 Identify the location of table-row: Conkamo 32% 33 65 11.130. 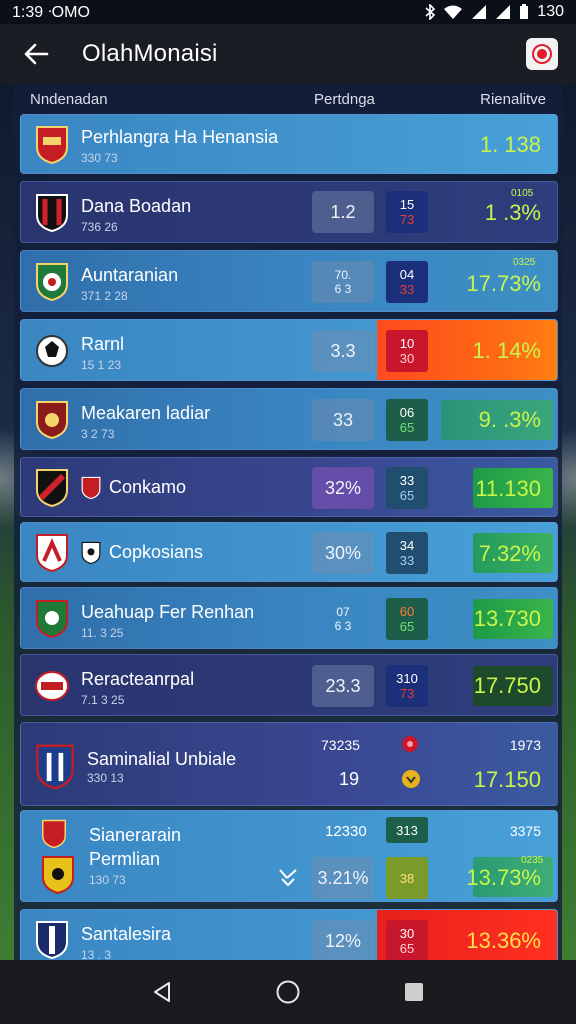
(289, 487).